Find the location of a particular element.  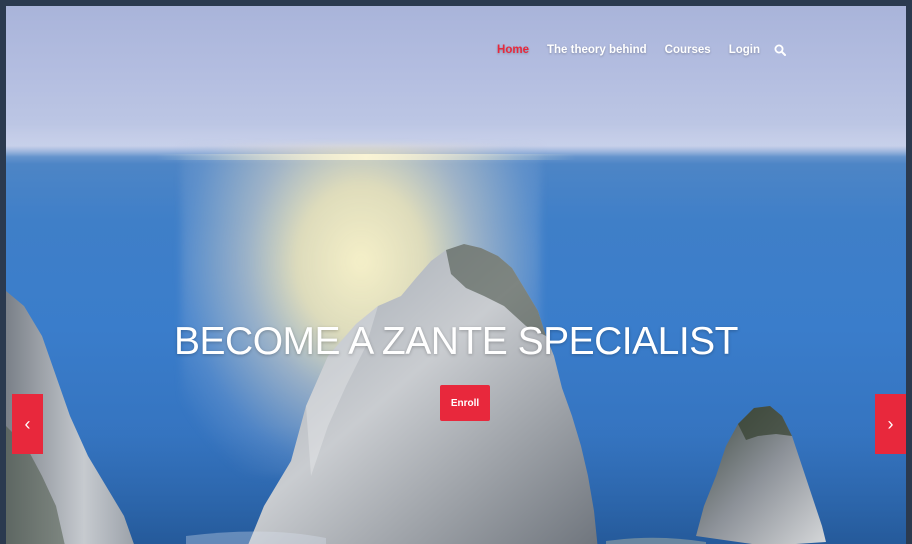

nav-item-theory-behind: The theory behind is located at coordinates (597, 50).